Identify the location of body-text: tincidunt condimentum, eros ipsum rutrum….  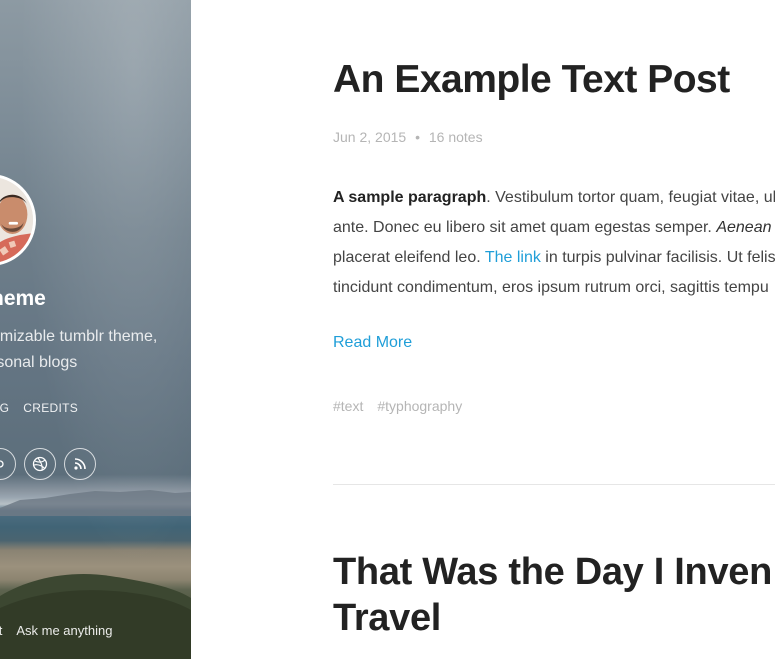
(551, 287).